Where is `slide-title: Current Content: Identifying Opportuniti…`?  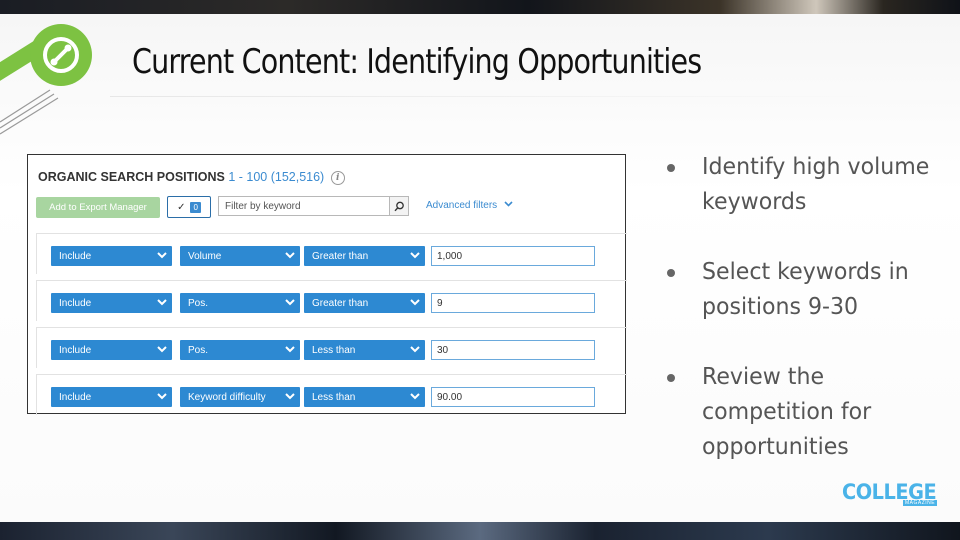
slide-title: Current Content: Identifying Opportuniti… is located at coordinates (417, 62).